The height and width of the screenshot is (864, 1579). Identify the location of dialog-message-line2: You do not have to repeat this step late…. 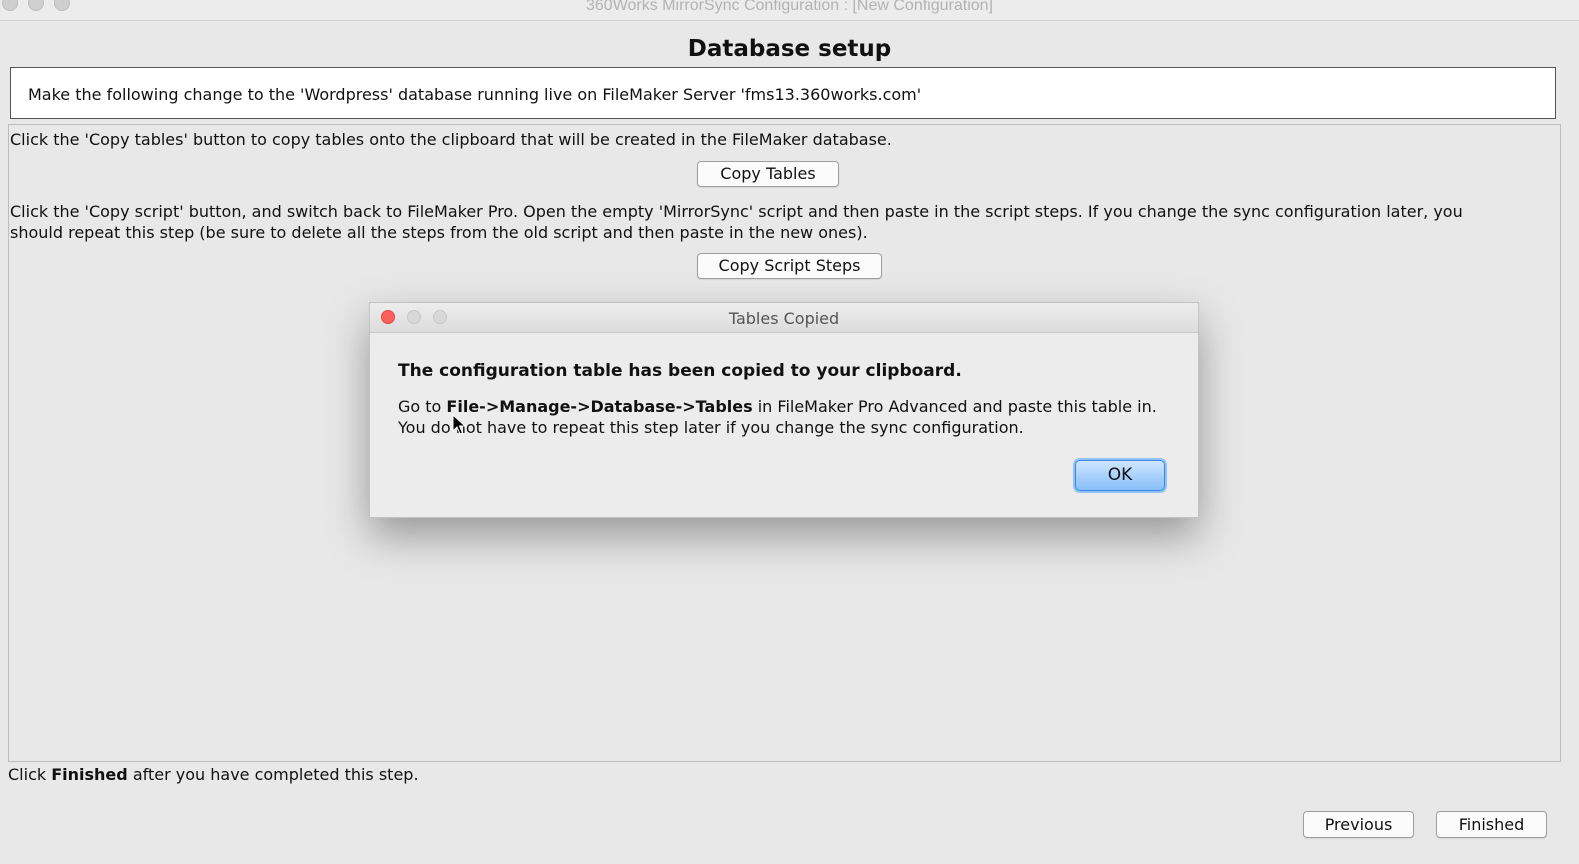
(711, 427).